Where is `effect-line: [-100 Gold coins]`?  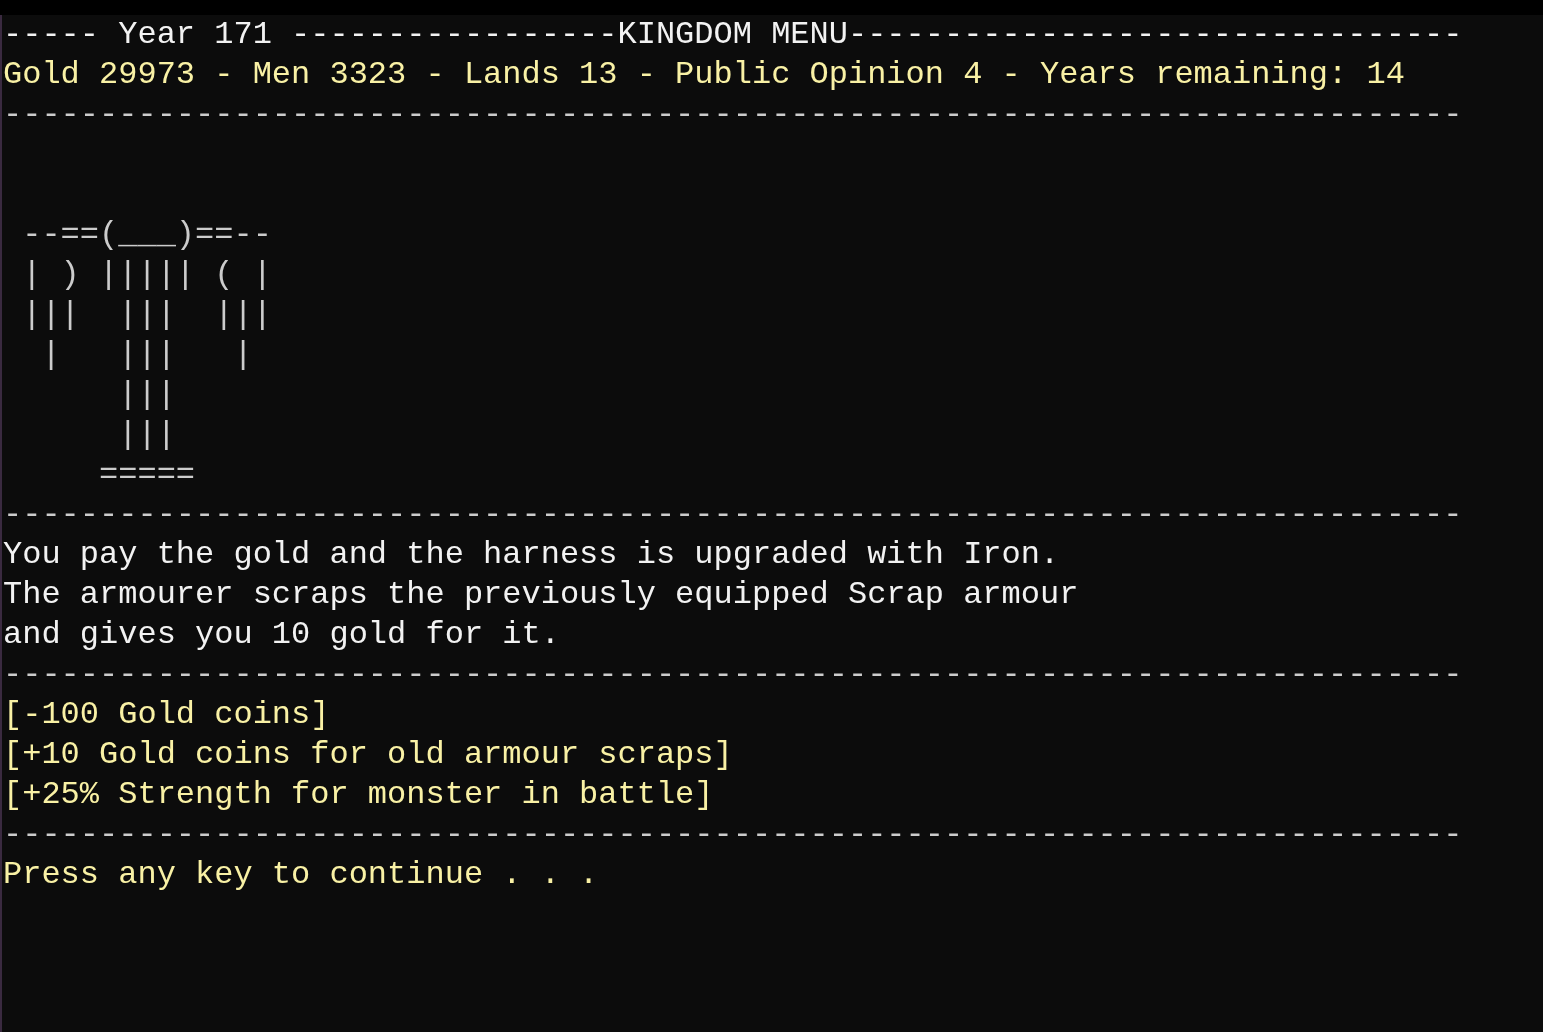 effect-line: [-100 Gold coins] is located at coordinates (166, 715).